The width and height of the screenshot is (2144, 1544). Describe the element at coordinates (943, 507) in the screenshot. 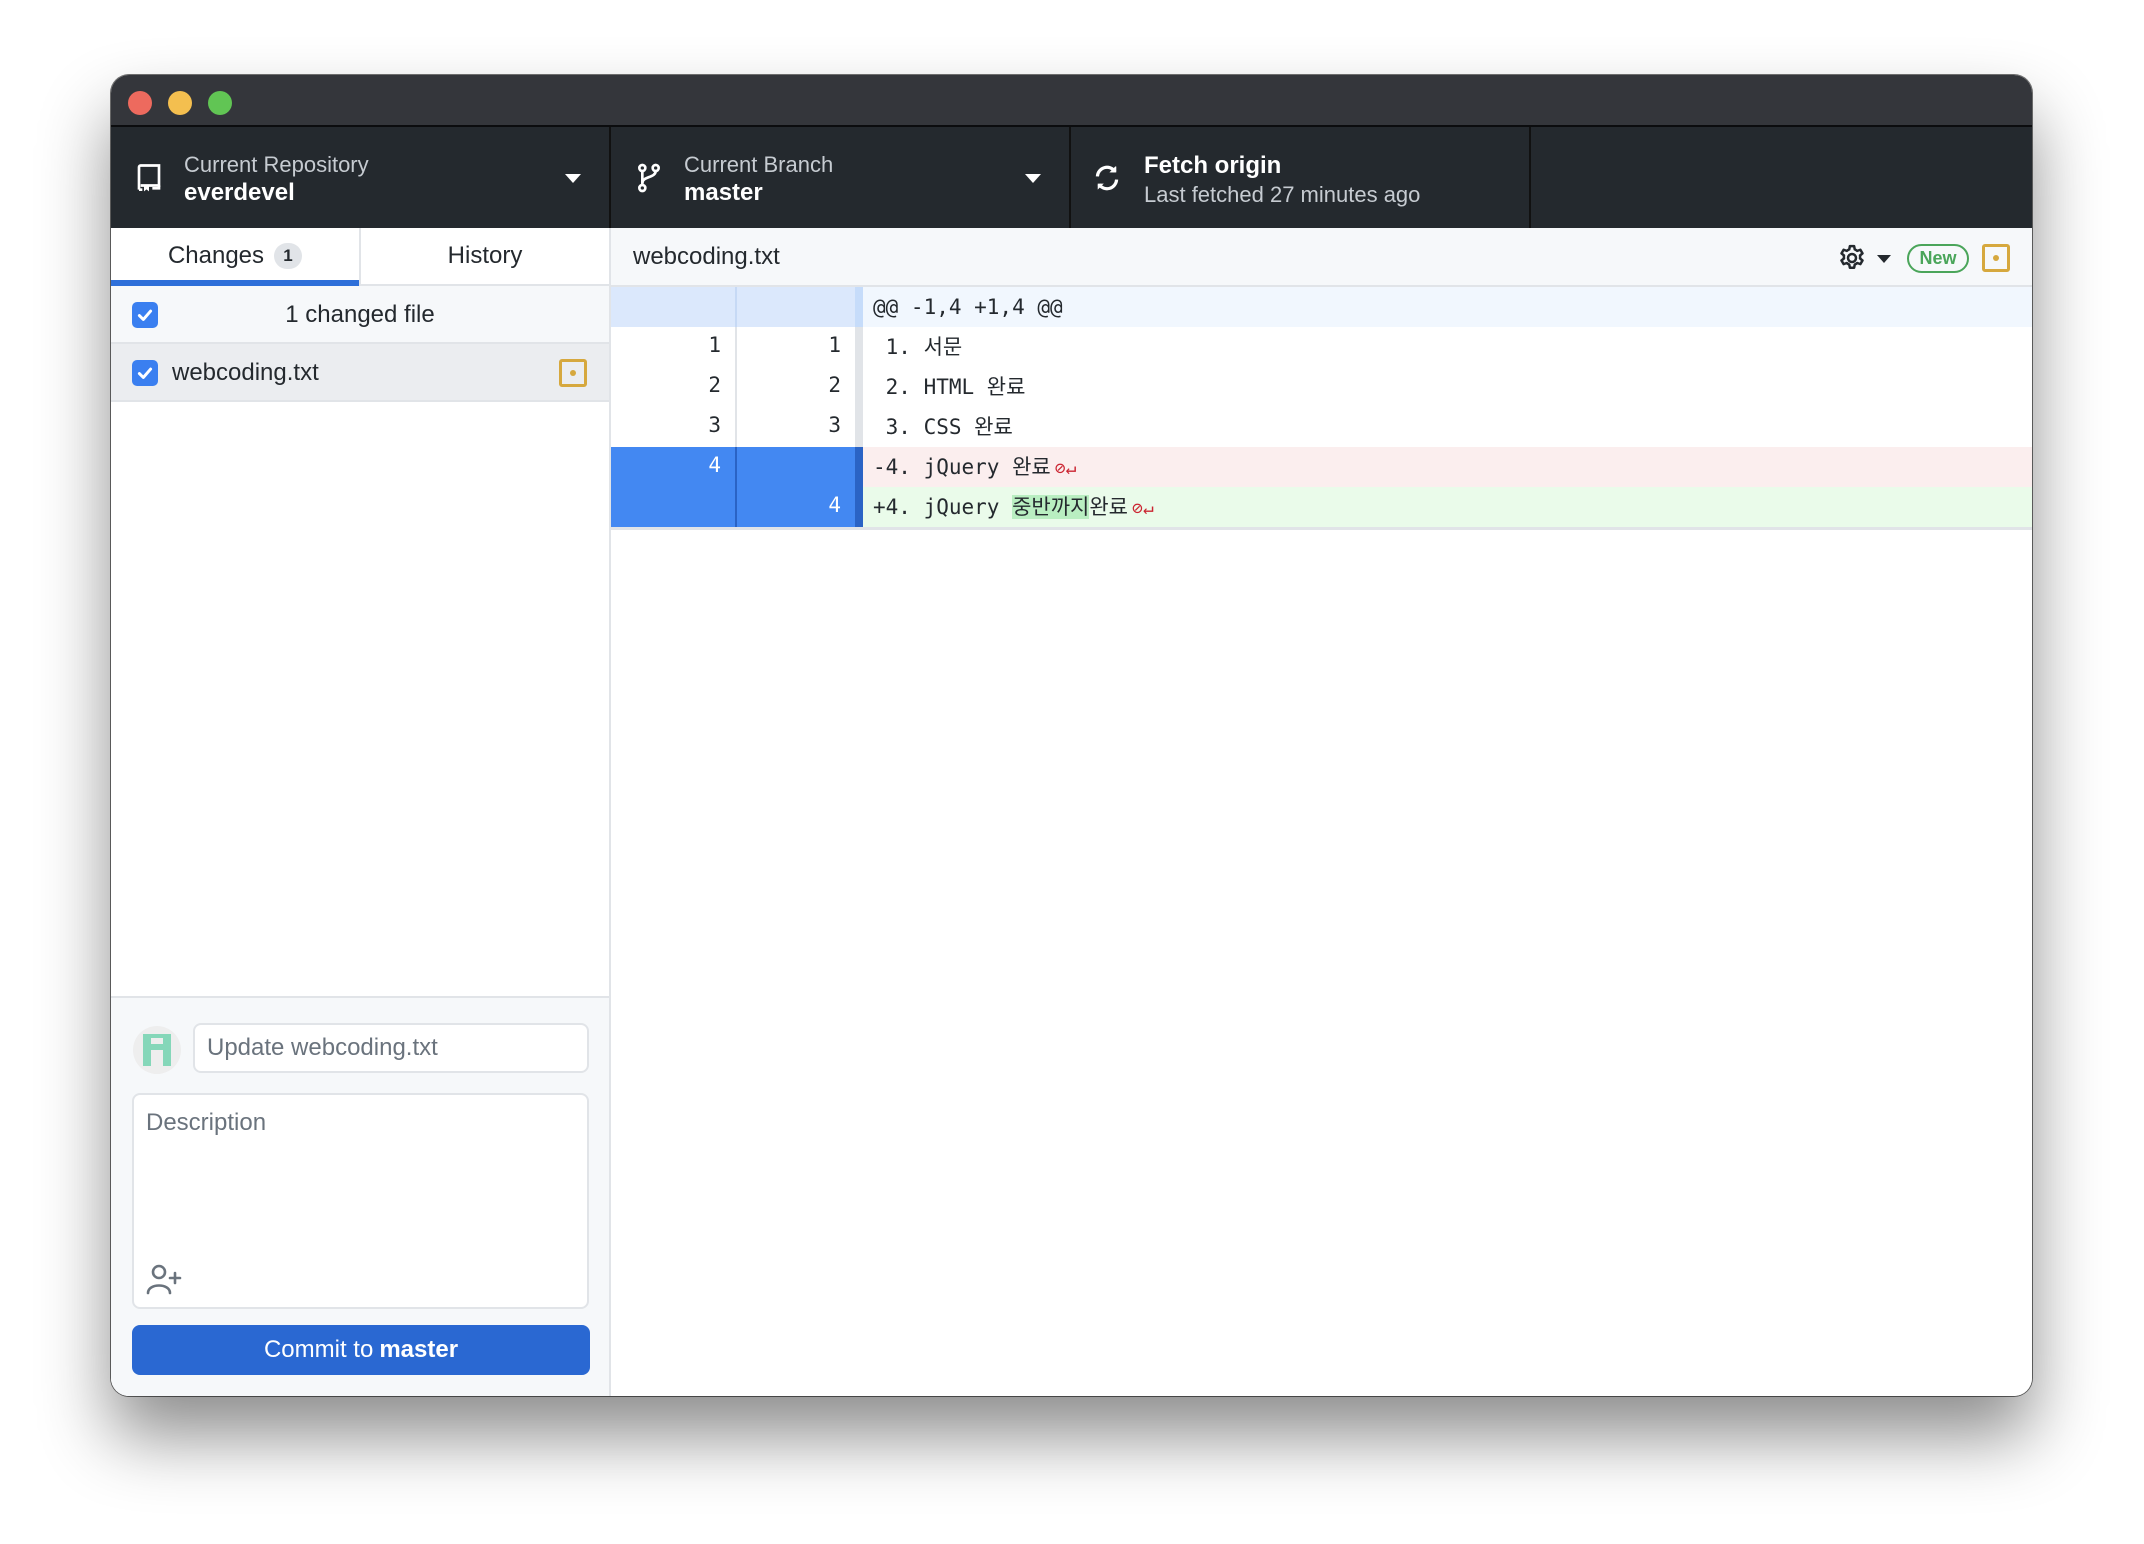

I see `added-text-prefix: +4. jQuery` at that location.